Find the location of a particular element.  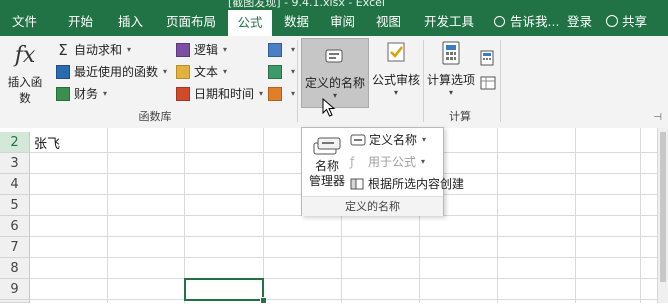

tab-home: 开始 is located at coordinates (80, 22).